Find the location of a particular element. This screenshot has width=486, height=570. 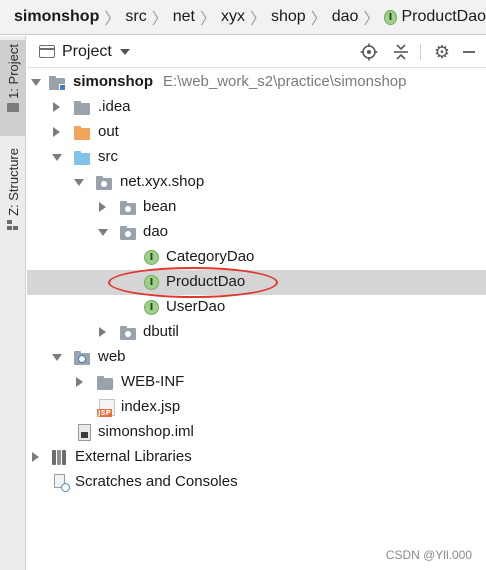

tree-row-net-xyx-shop: net.xyx.shop is located at coordinates (256, 182).